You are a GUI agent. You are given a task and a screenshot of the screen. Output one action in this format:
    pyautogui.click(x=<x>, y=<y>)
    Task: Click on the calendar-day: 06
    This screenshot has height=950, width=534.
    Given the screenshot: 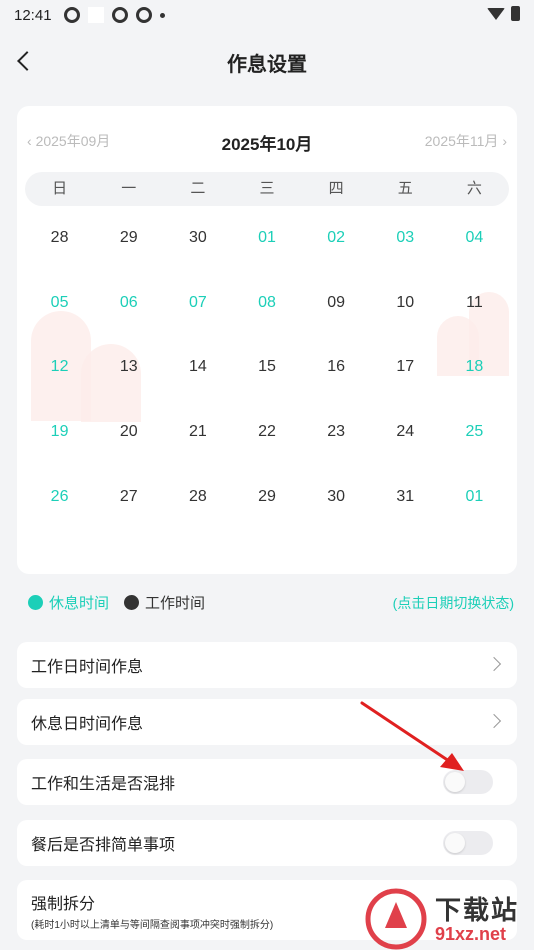 What is the action you would take?
    pyautogui.click(x=128, y=303)
    